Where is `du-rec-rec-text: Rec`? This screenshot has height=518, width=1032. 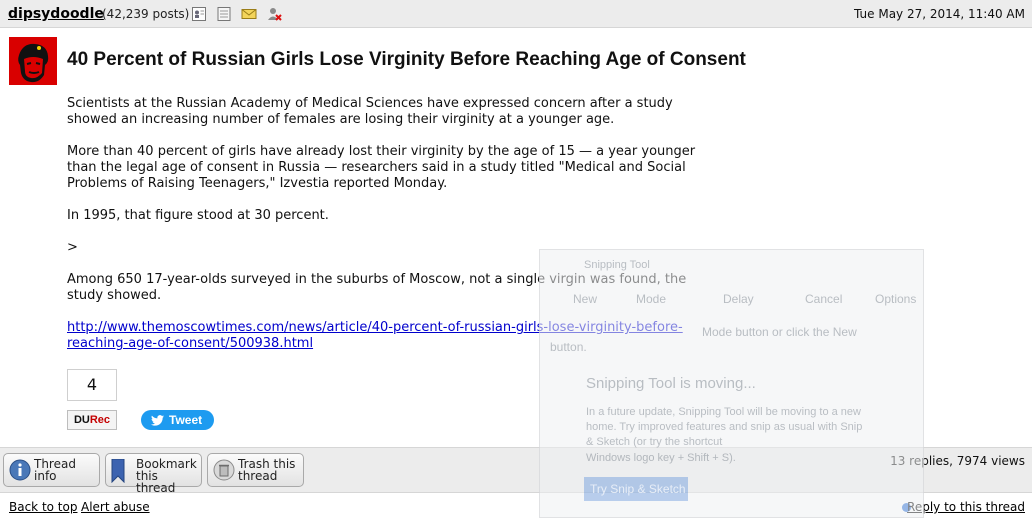
du-rec-rec-text: Rec is located at coordinates (100, 420).